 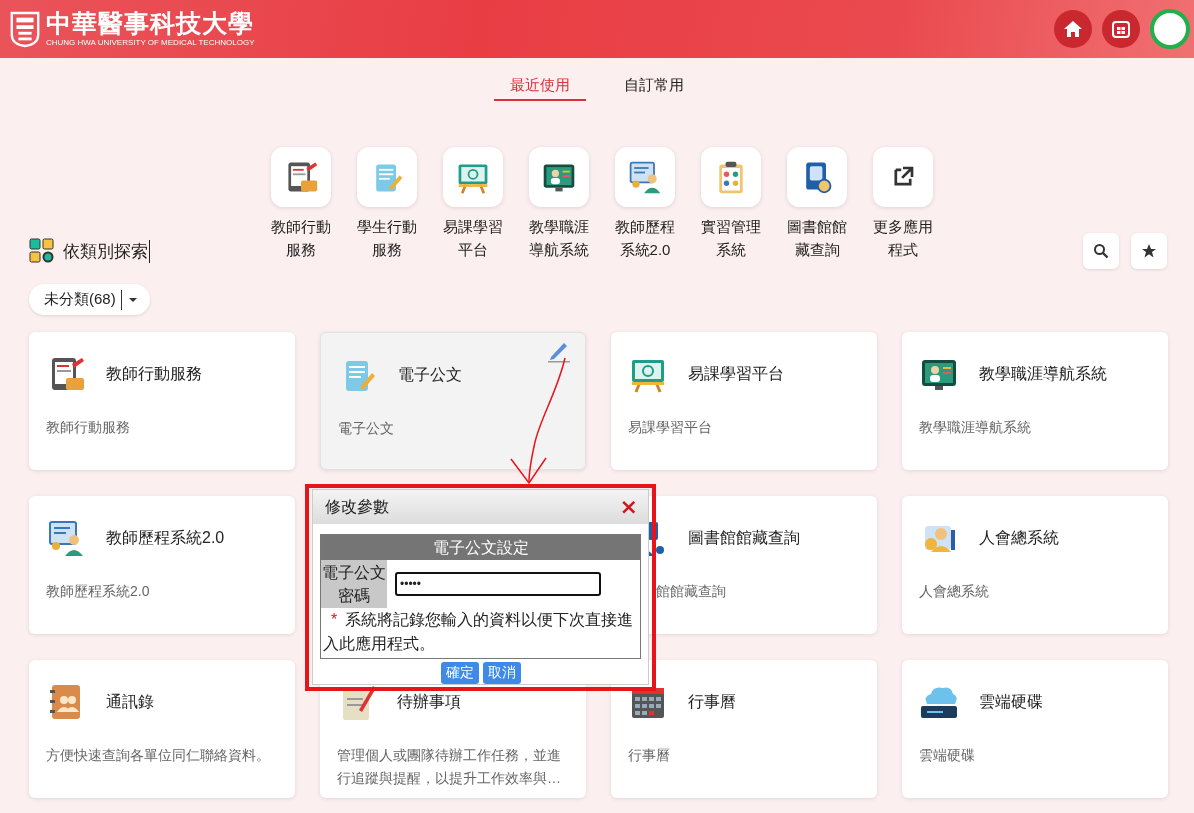 What do you see at coordinates (366, 428) in the screenshot?
I see `card-description: 電子公文` at bounding box center [366, 428].